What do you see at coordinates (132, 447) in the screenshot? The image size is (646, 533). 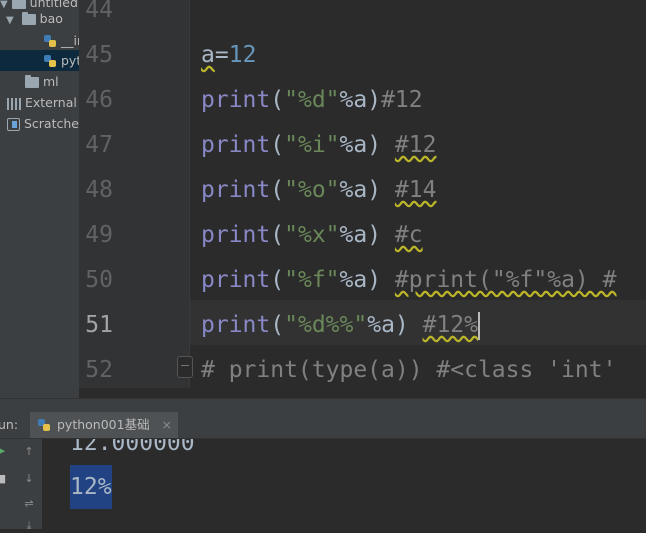 I see `output-line: 12.000000` at bounding box center [132, 447].